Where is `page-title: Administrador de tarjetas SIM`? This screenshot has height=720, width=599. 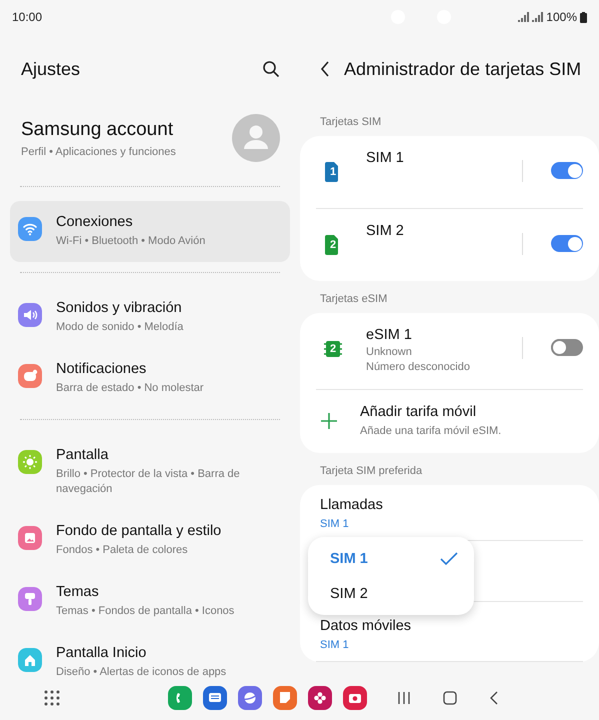
page-title: Administrador de tarjetas SIM is located at coordinates (463, 69).